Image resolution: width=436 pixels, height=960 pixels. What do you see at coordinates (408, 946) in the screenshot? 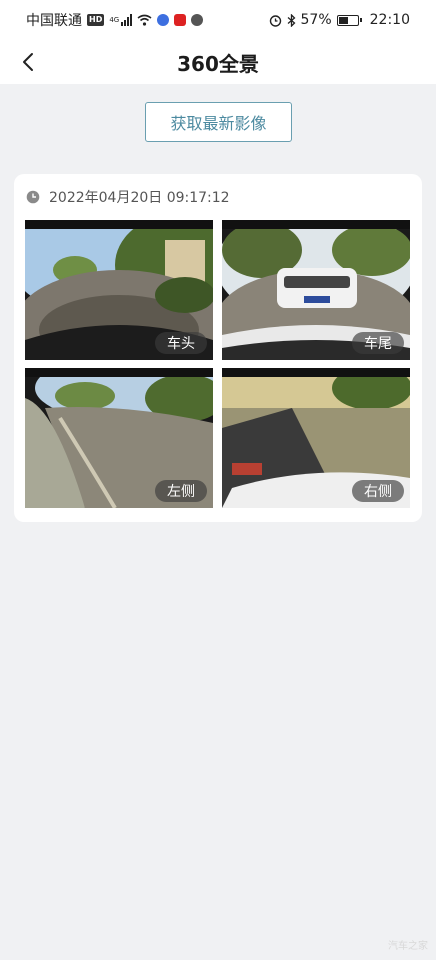
I see `watermark: 汽车之家` at bounding box center [408, 946].